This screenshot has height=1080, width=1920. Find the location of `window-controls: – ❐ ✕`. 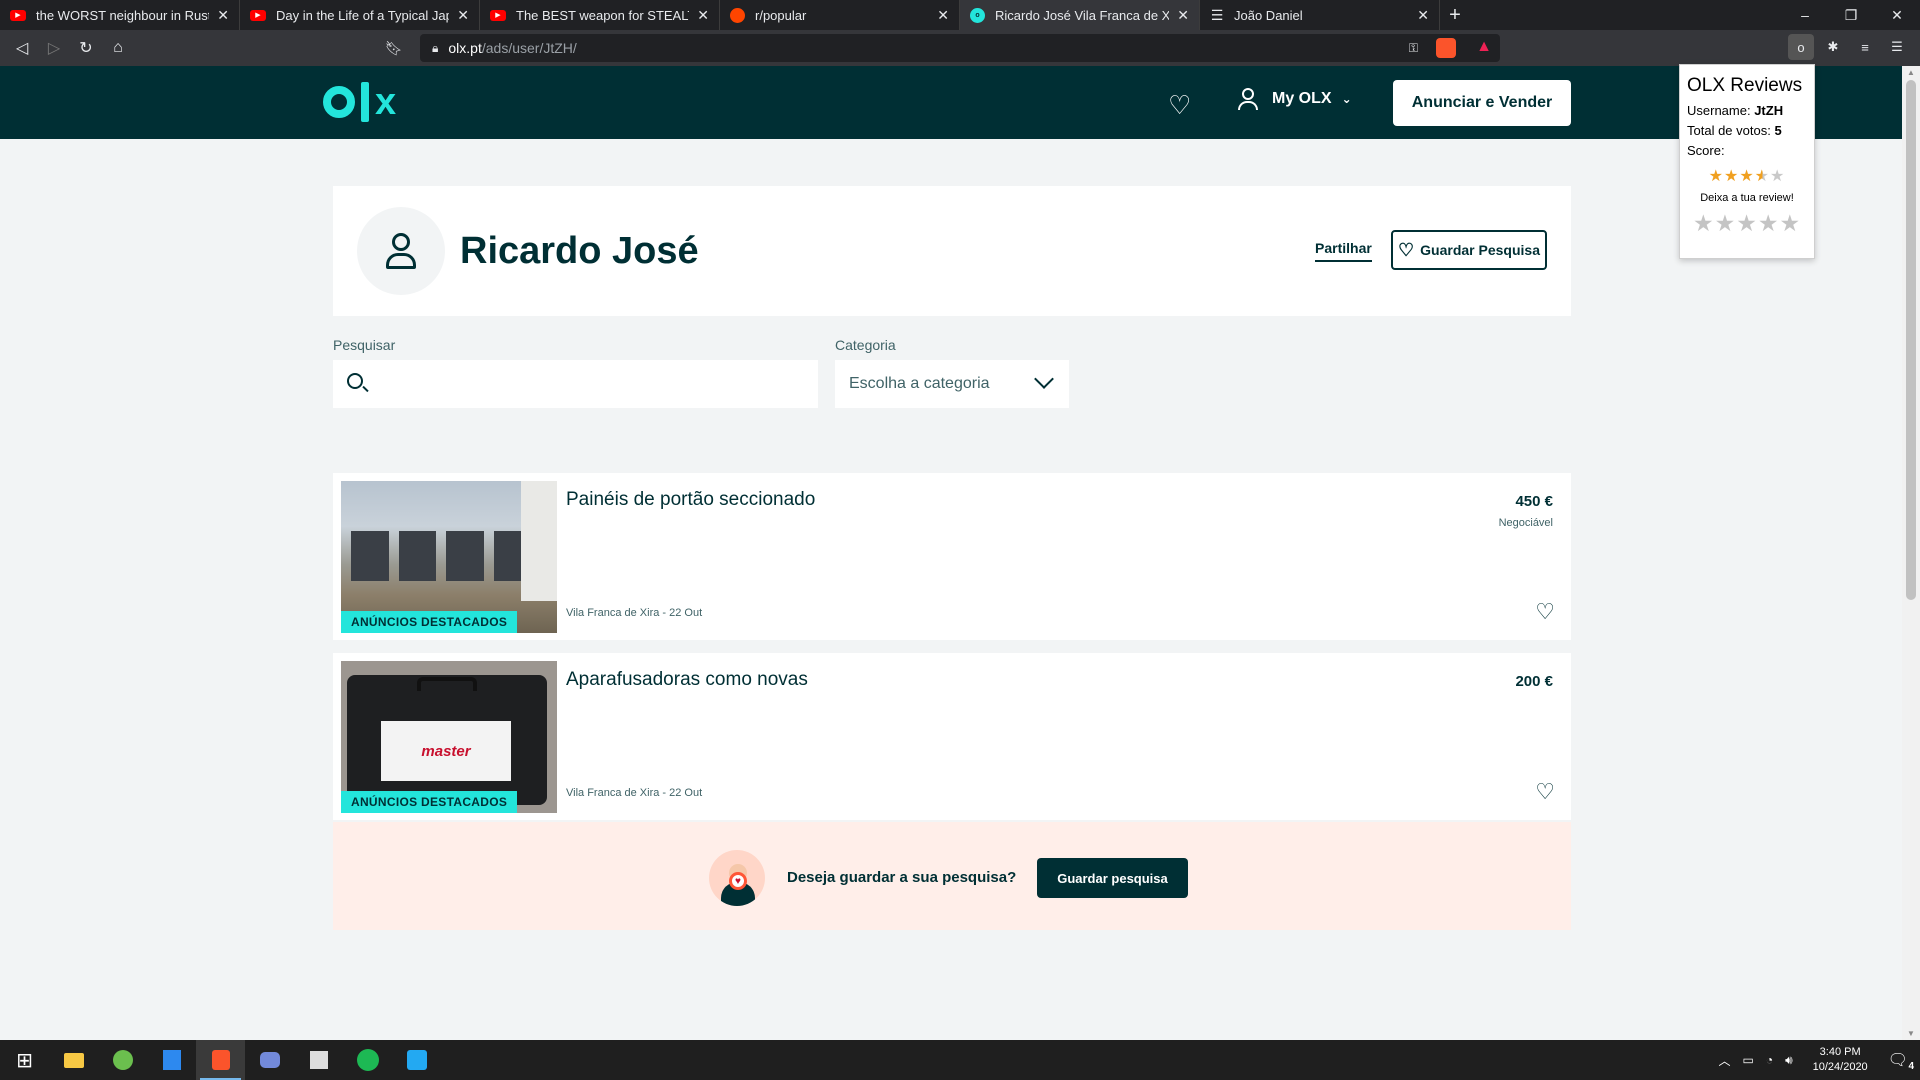

window-controls: – ❐ ✕ is located at coordinates (1851, 15).